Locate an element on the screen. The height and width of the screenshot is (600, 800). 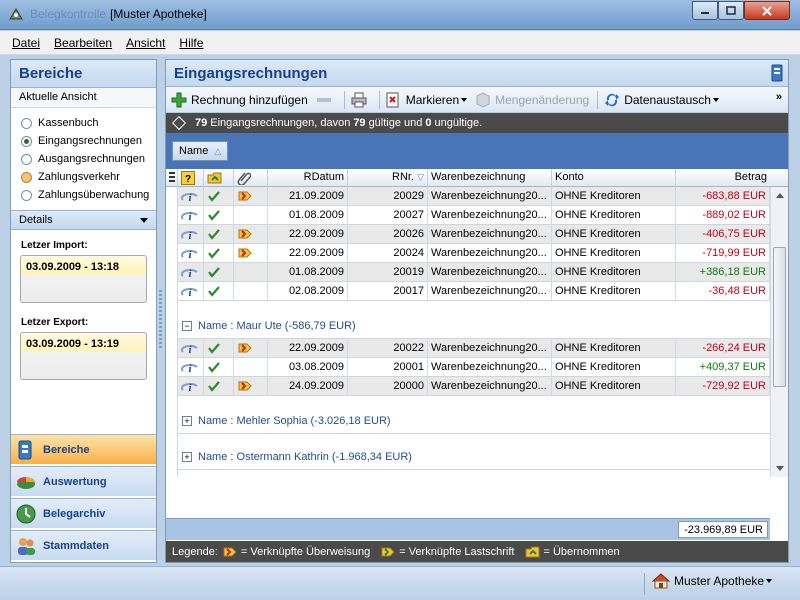
nav-stammdaten: Stammdaten is located at coordinates (83, 545).